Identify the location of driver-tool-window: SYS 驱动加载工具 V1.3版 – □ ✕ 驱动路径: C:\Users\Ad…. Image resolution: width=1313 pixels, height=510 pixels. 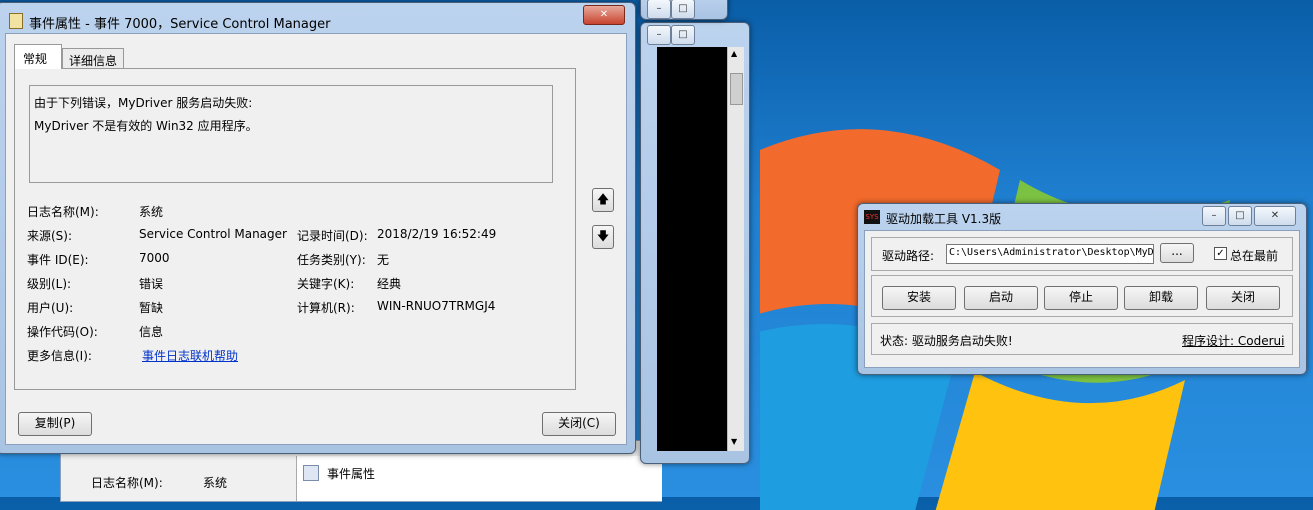
(1082, 289).